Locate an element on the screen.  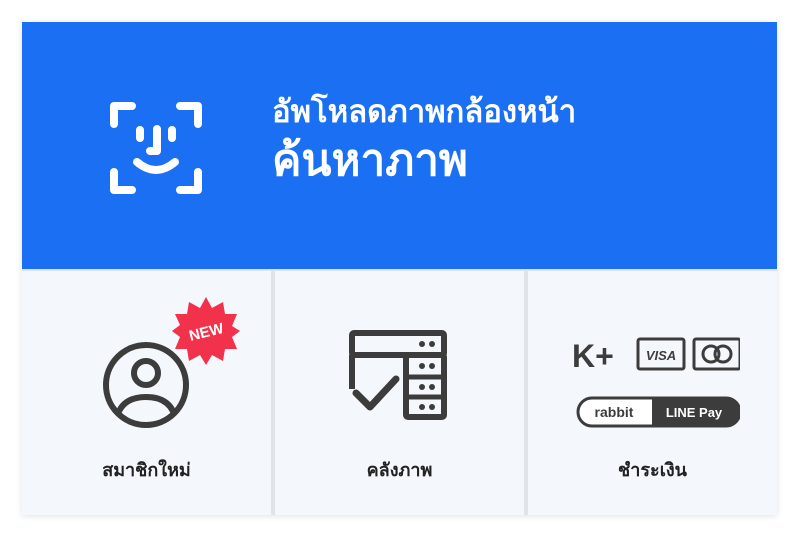
tile-new-member: NEW สมาชิกใหม่ is located at coordinates (146, 393).